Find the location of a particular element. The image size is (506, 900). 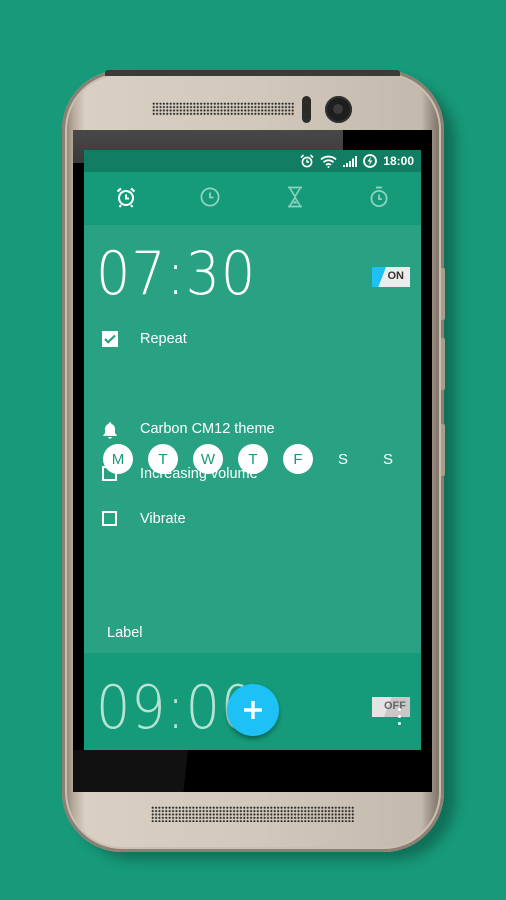

alarm-icon is located at coordinates (307, 161).